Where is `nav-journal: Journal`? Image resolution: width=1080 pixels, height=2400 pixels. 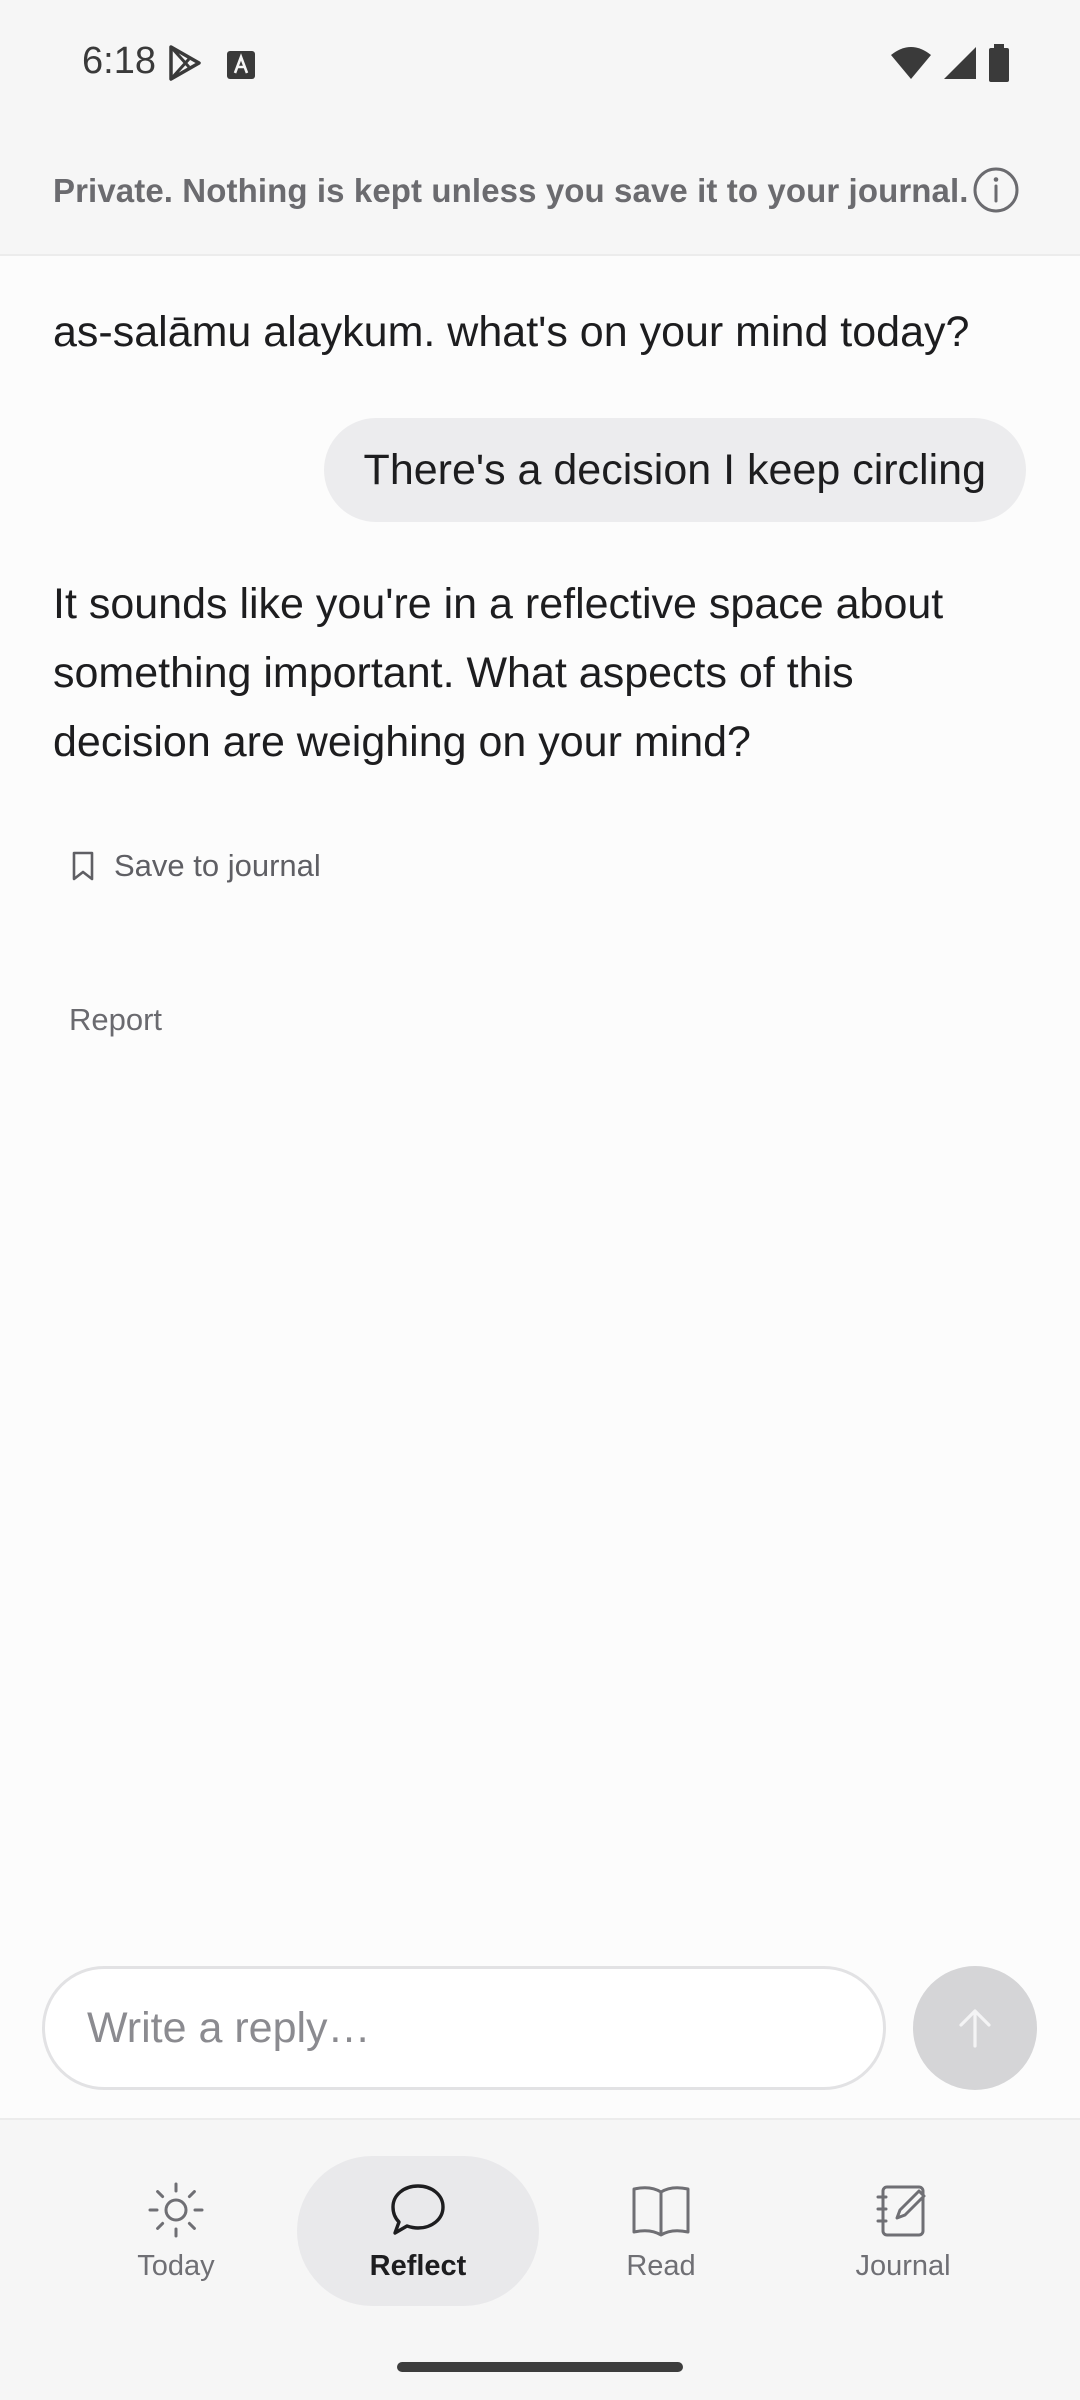 nav-journal: Journal is located at coordinates (903, 2231).